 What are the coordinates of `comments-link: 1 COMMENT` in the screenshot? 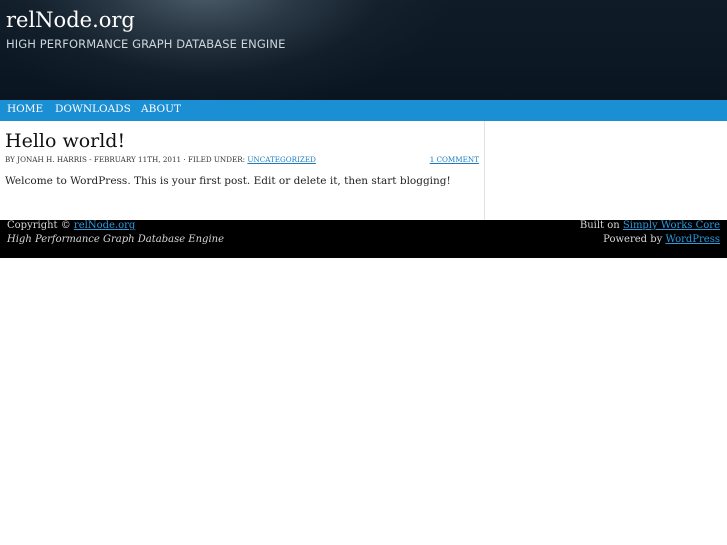 It's located at (454, 159).